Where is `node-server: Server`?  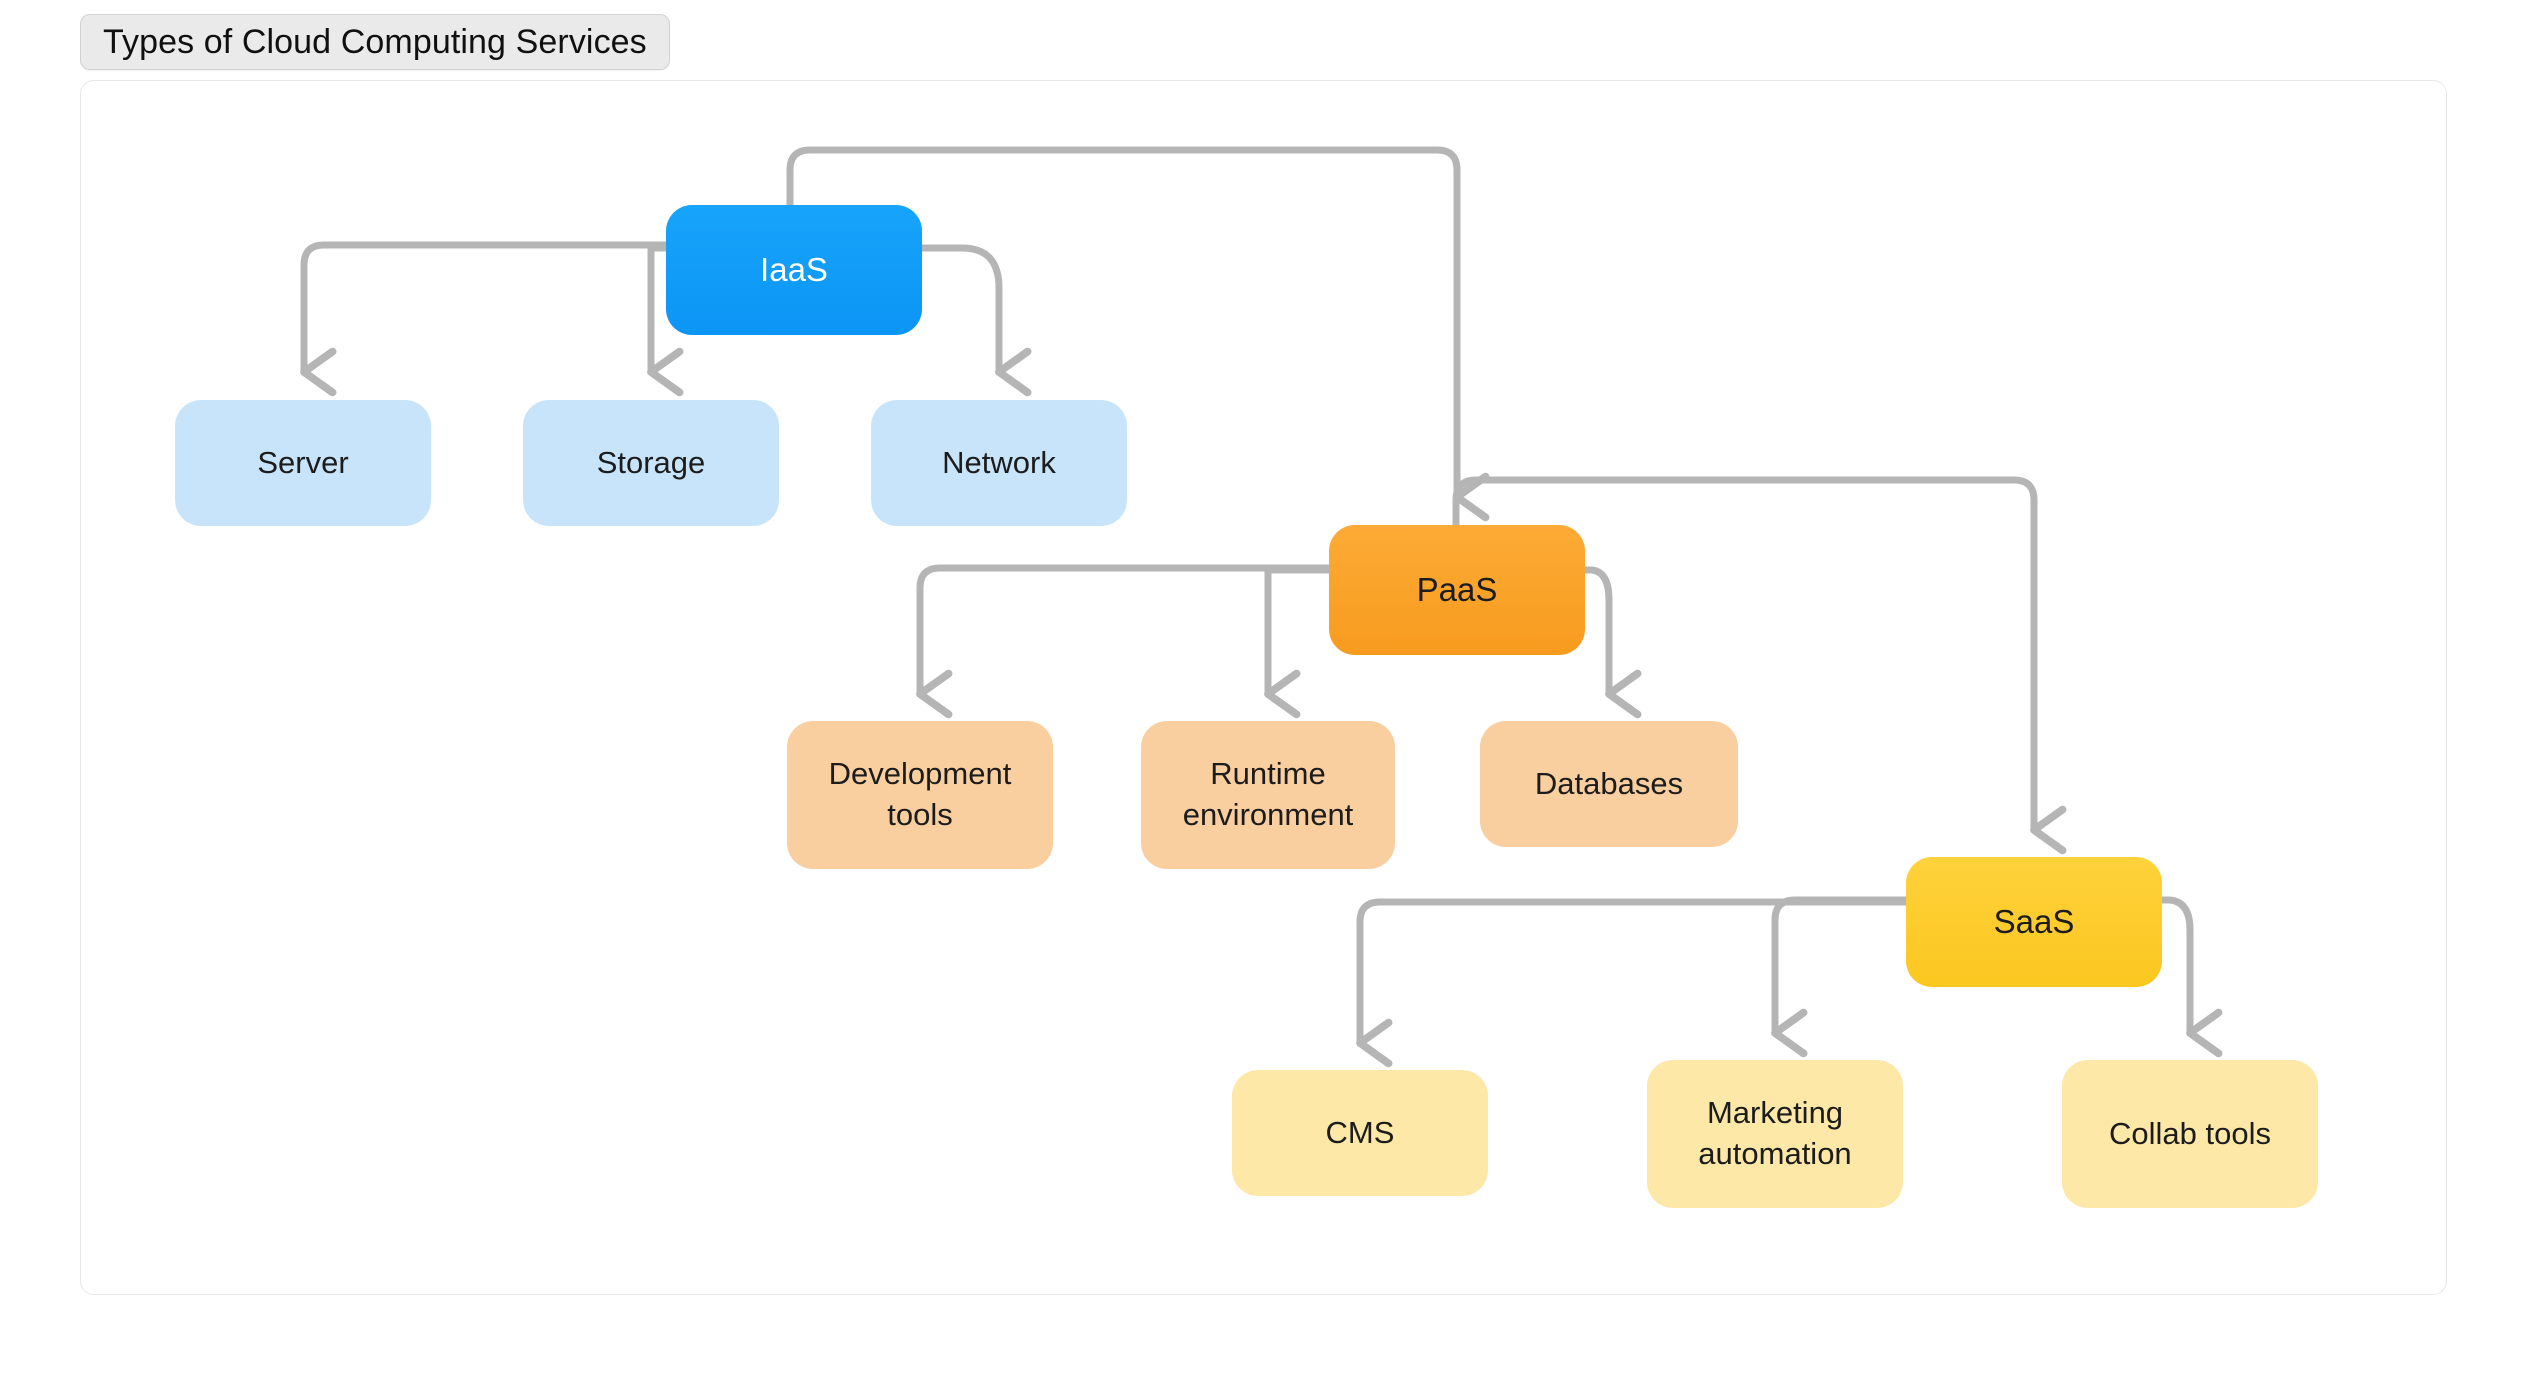 node-server: Server is located at coordinates (303, 463).